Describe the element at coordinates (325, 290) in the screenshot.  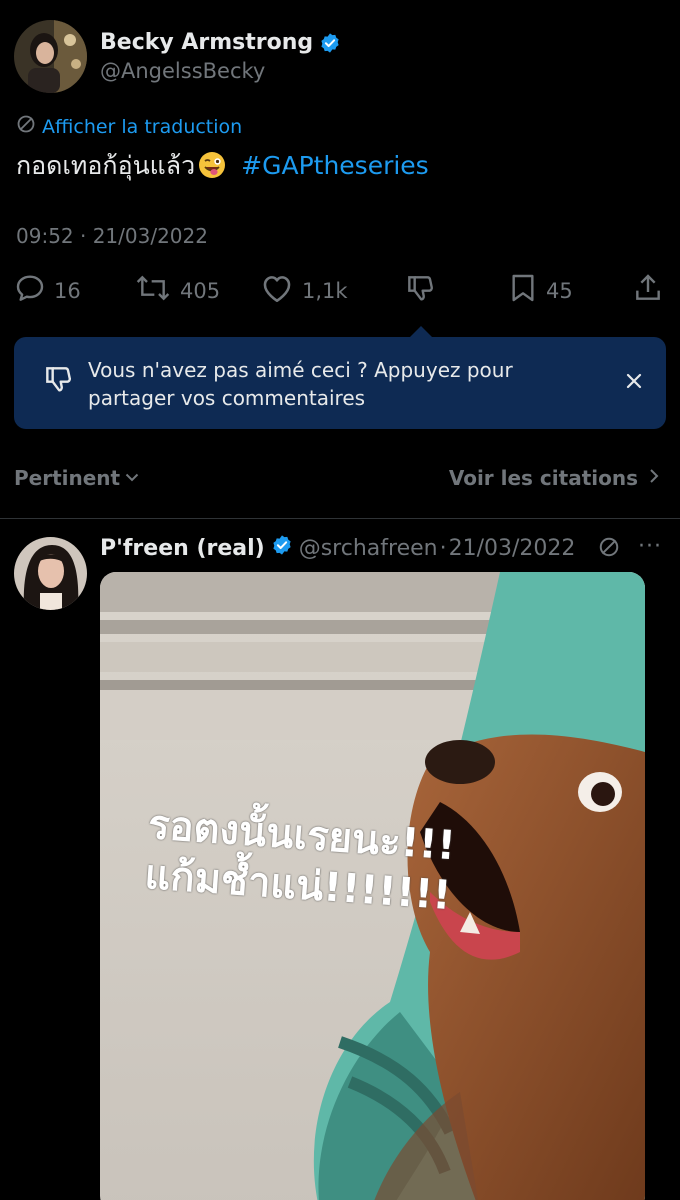
I see `like-count: 1,1k` at that location.